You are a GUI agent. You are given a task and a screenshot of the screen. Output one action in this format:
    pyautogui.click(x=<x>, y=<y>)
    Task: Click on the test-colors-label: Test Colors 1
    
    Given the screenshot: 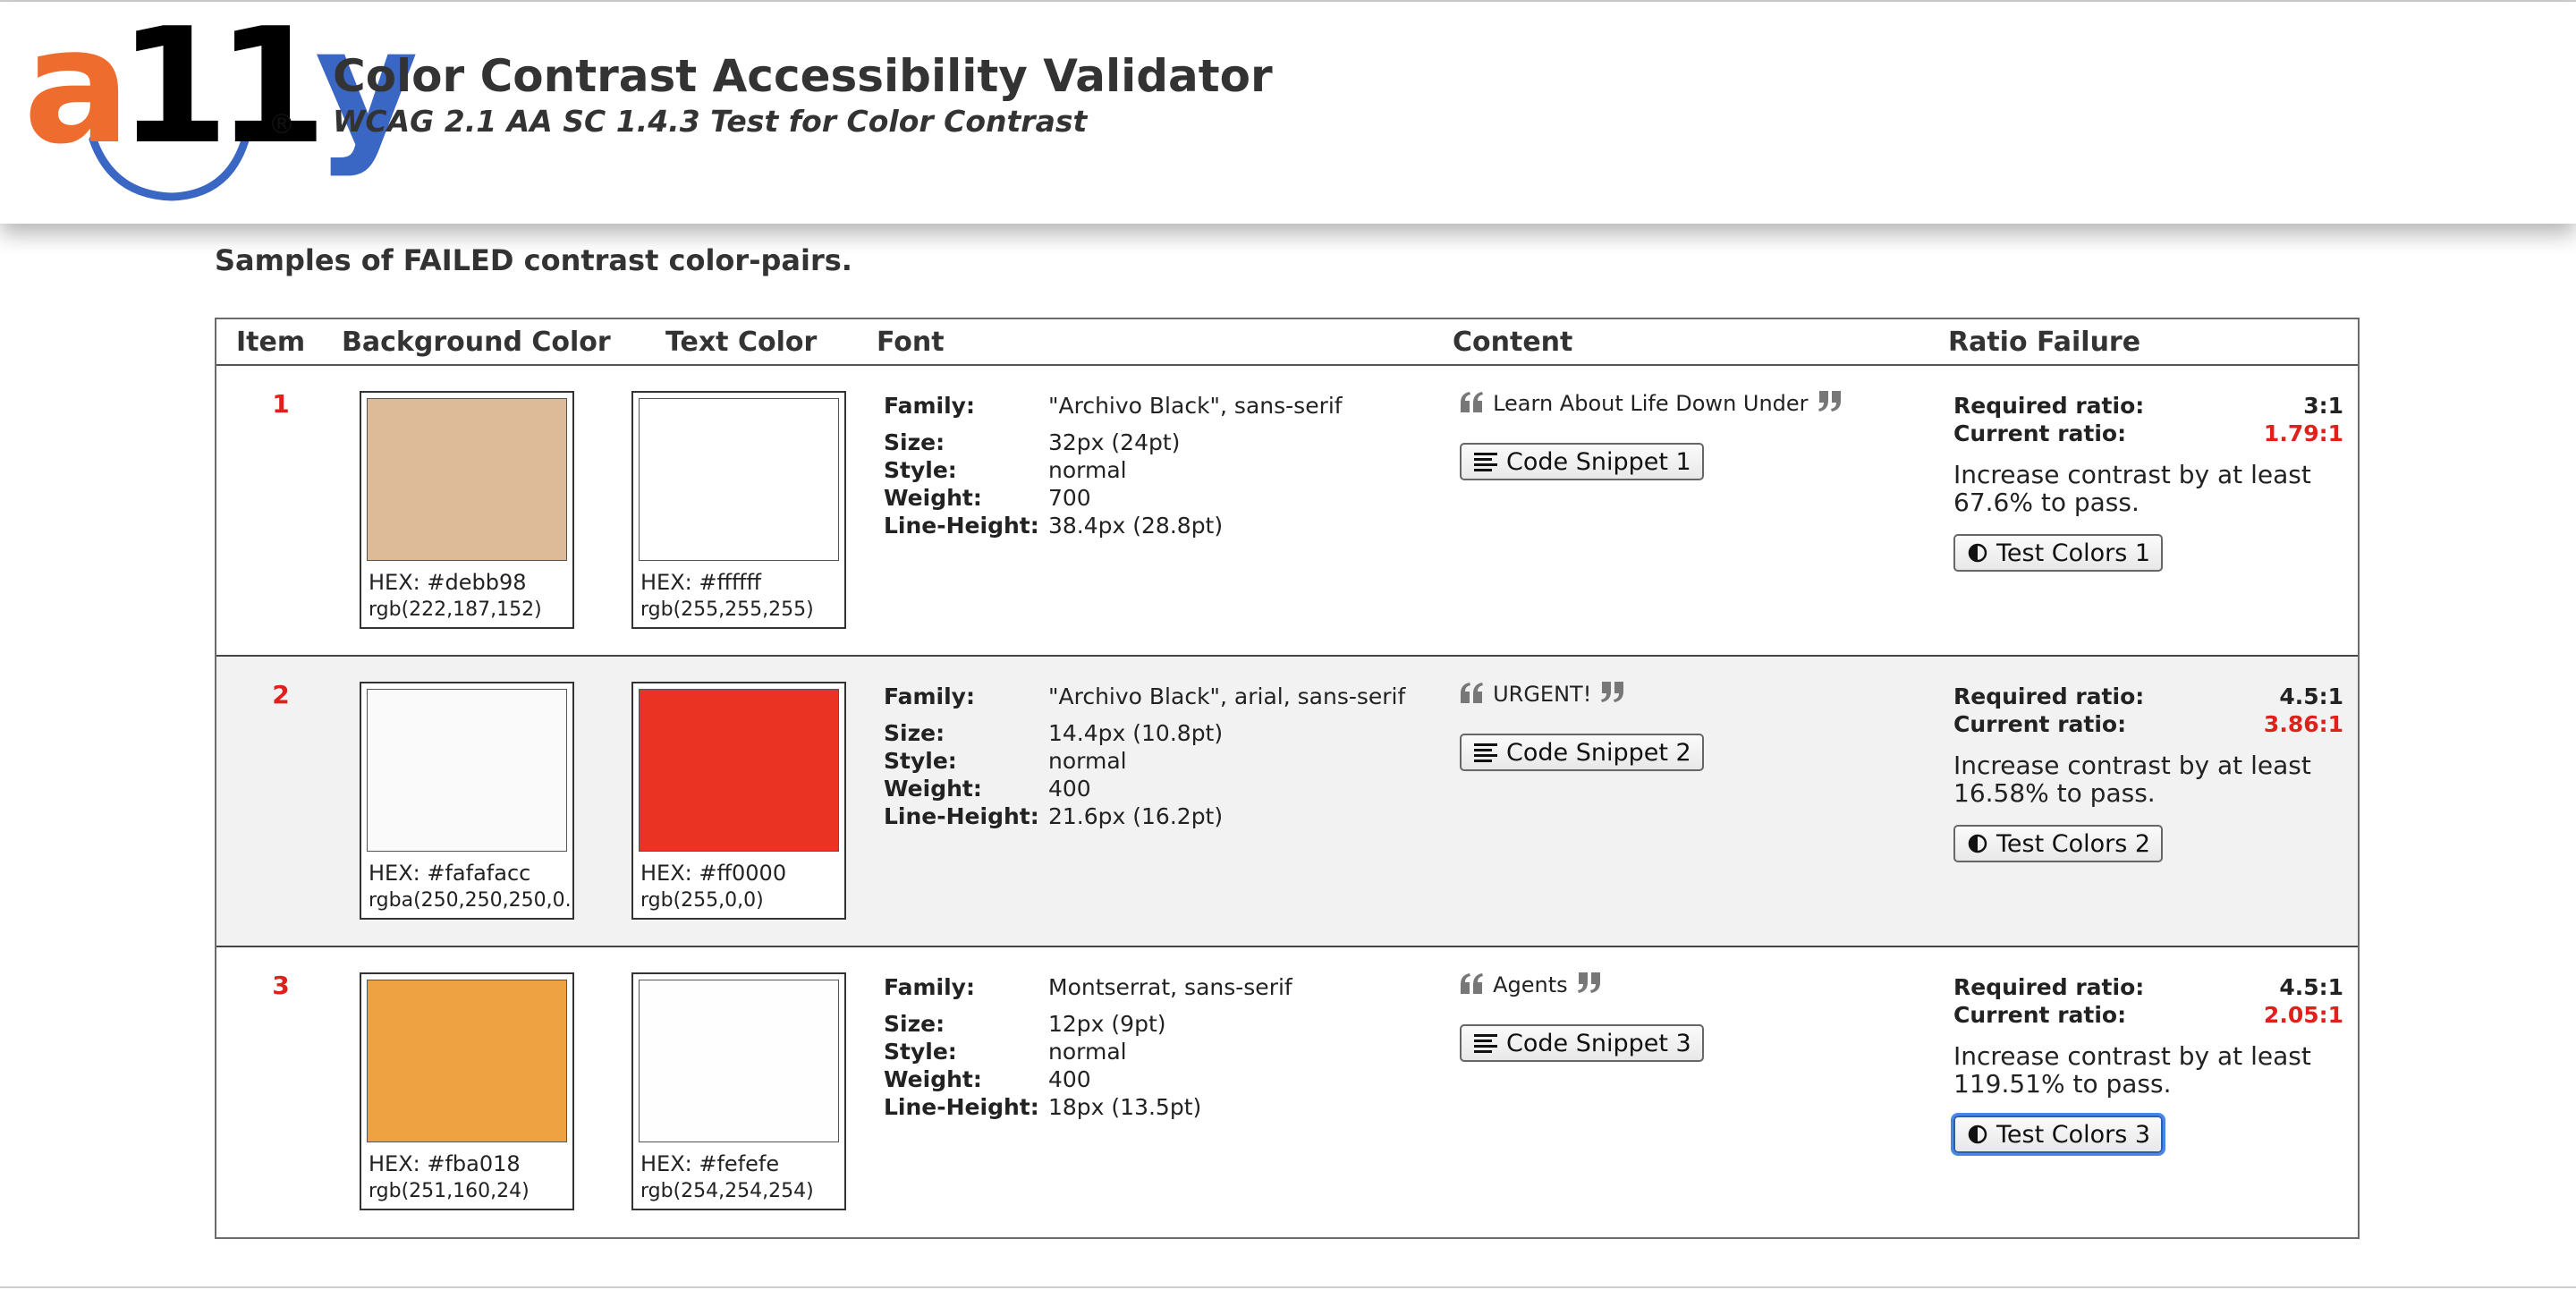 What is the action you would take?
    pyautogui.click(x=2073, y=553)
    